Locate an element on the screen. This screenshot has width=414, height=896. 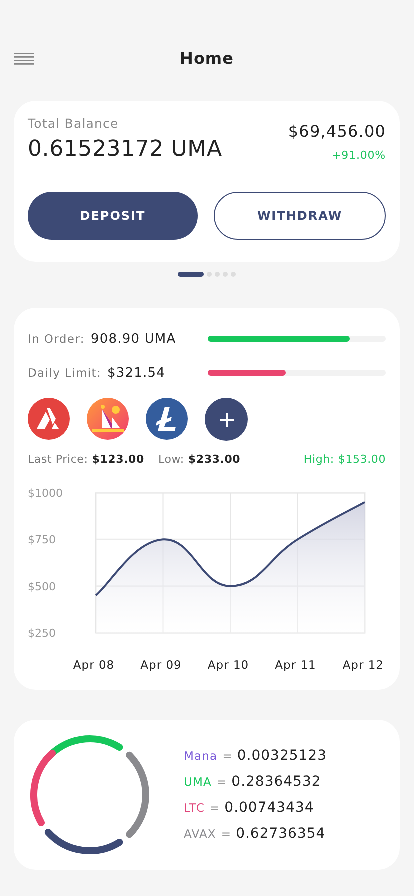
limit-label: In Order: is located at coordinates (56, 339).